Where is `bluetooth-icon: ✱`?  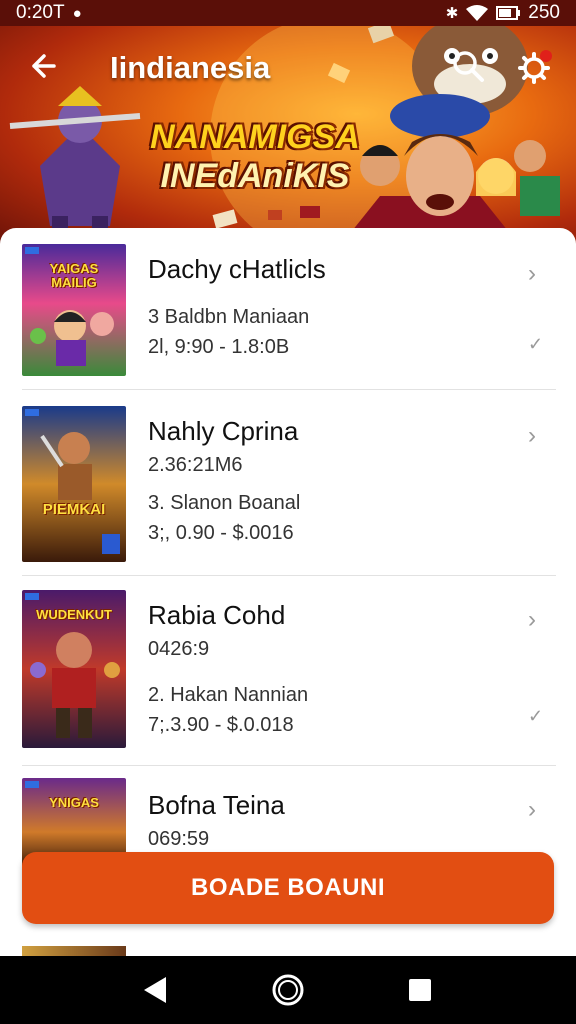
bluetooth-icon: ✱ is located at coordinates (452, 13).